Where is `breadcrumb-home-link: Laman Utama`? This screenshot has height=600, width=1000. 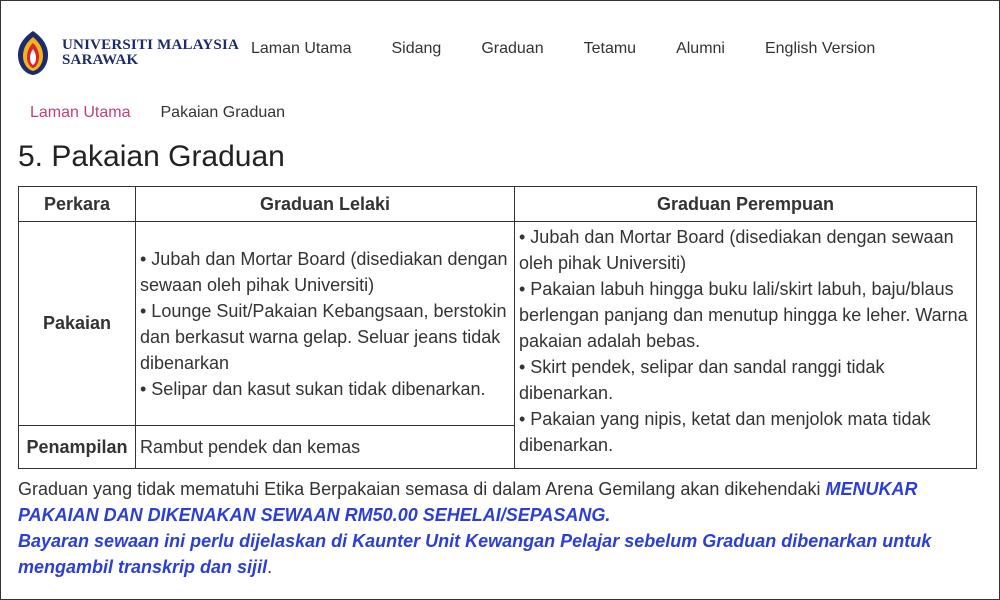 breadcrumb-home-link: Laman Utama is located at coordinates (80, 113).